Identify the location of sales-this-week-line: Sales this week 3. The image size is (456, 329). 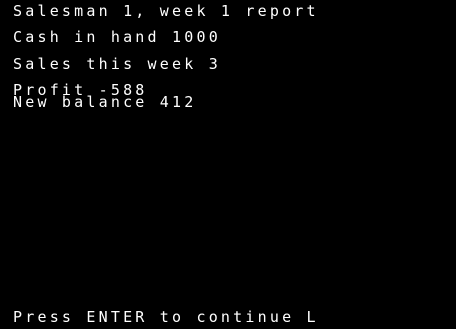
(117, 64).